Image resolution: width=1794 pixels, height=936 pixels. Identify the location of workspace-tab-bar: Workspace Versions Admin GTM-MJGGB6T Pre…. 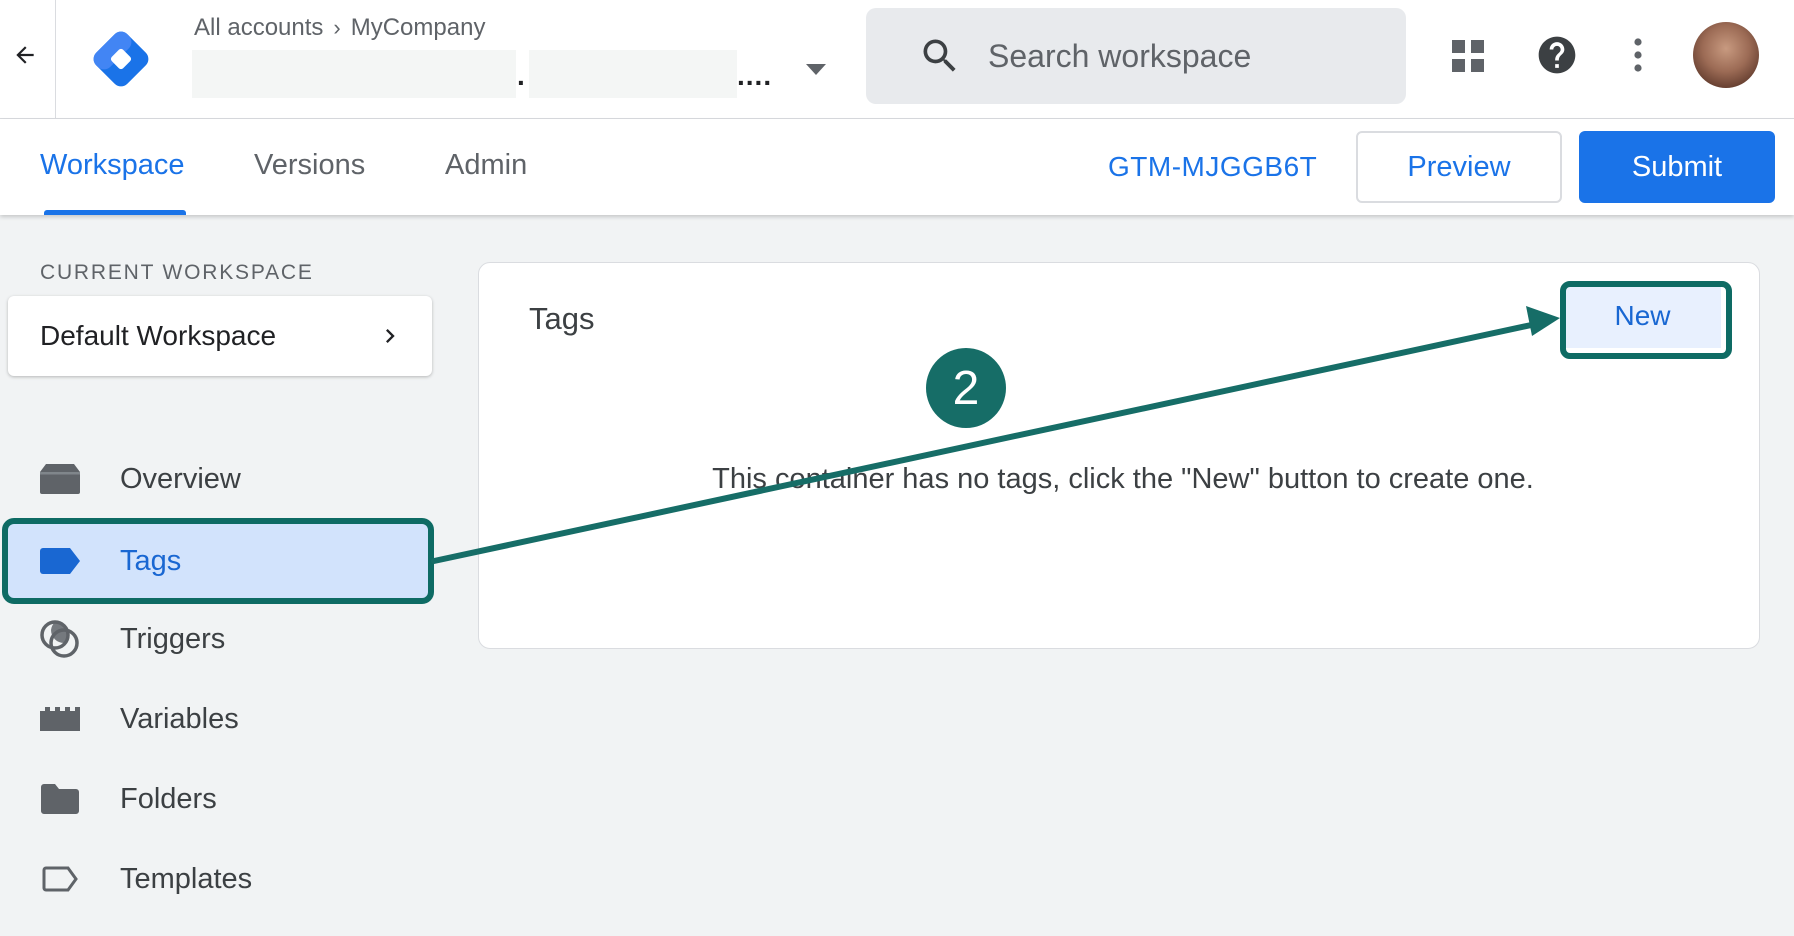
(897, 167).